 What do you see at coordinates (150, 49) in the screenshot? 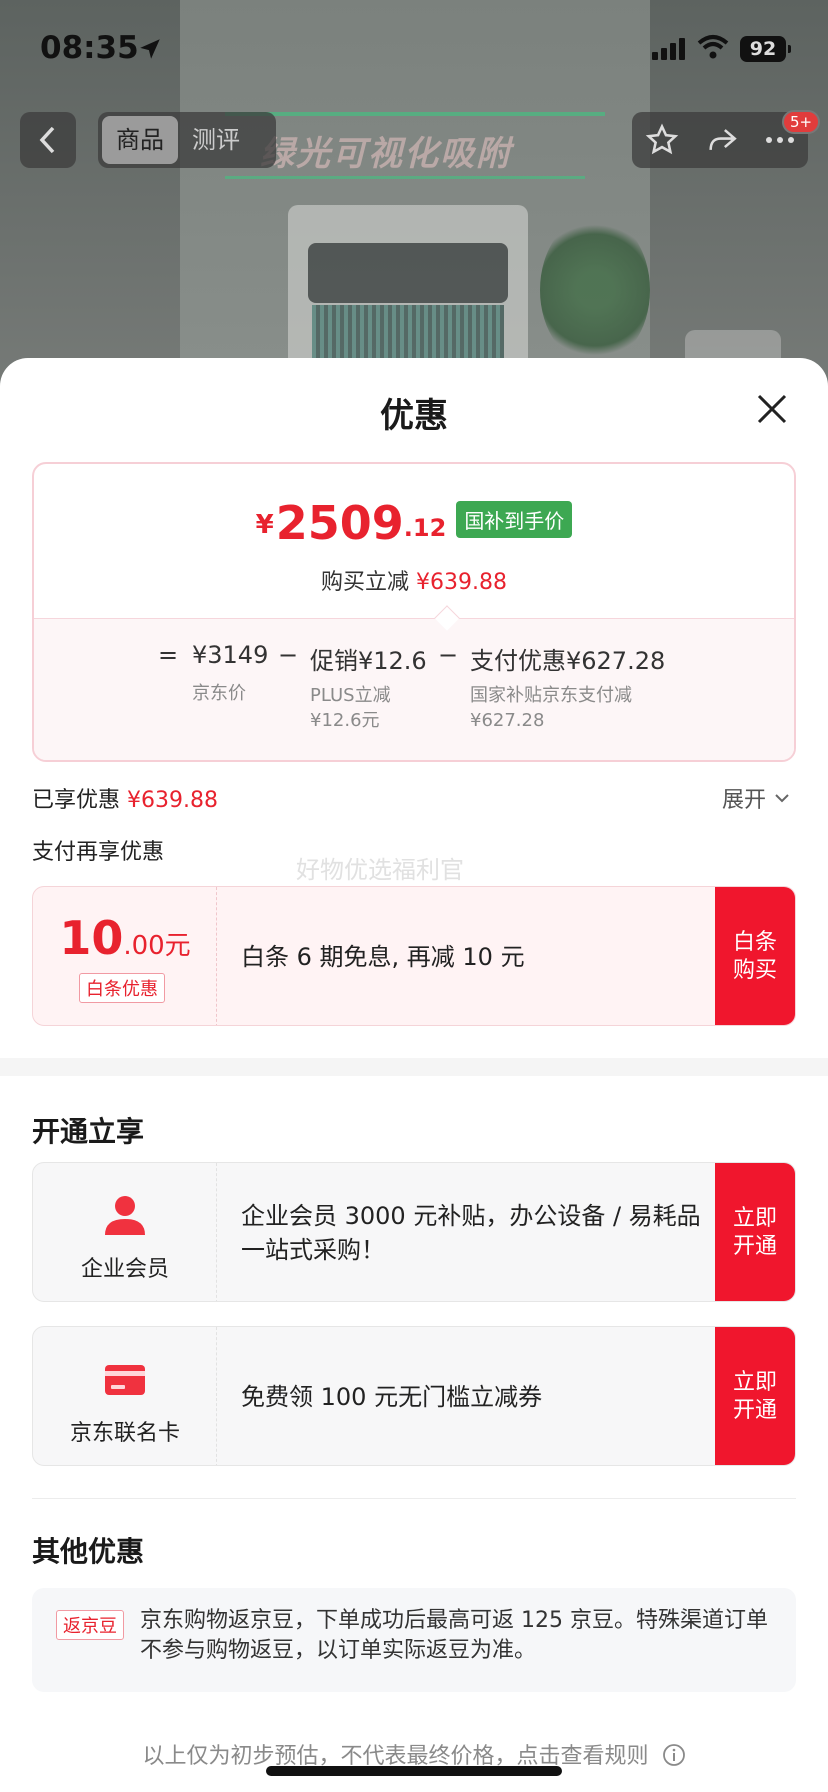
I see `location-arrow-icon` at bounding box center [150, 49].